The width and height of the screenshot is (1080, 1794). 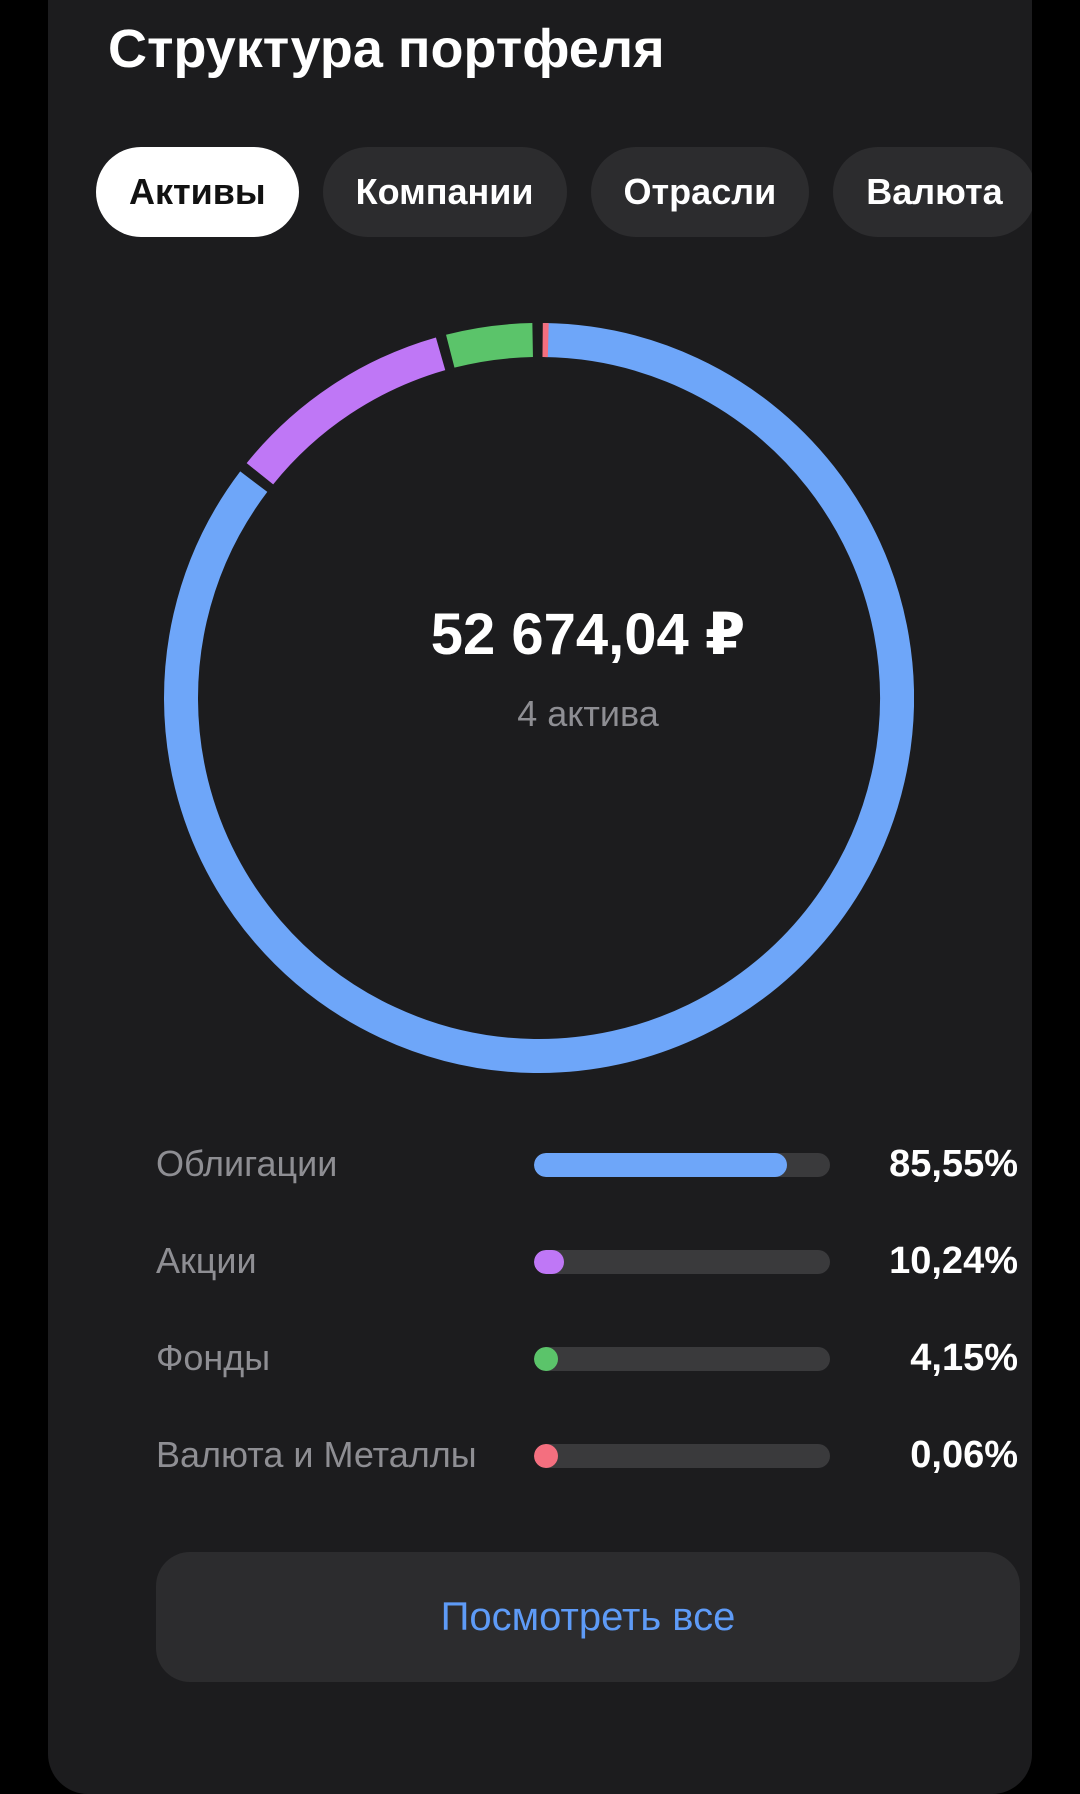 I want to click on legend-value: 10,24%, so click(x=953, y=1261).